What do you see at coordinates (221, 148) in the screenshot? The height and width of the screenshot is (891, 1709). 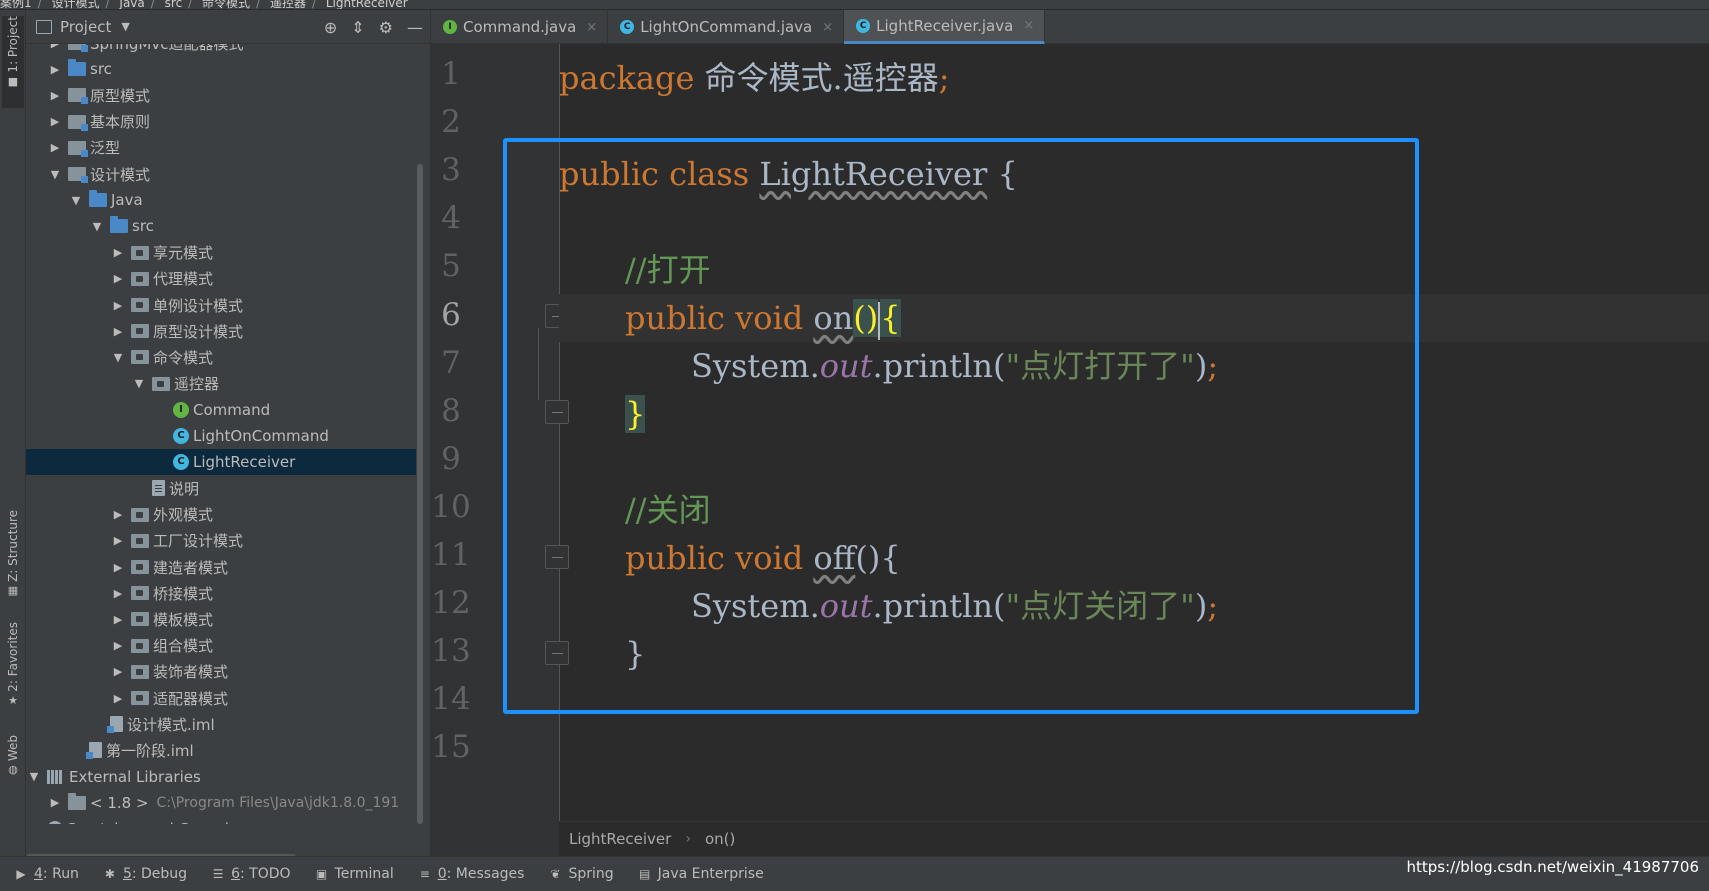 I see `tree-item: ▶ 泛型` at bounding box center [221, 148].